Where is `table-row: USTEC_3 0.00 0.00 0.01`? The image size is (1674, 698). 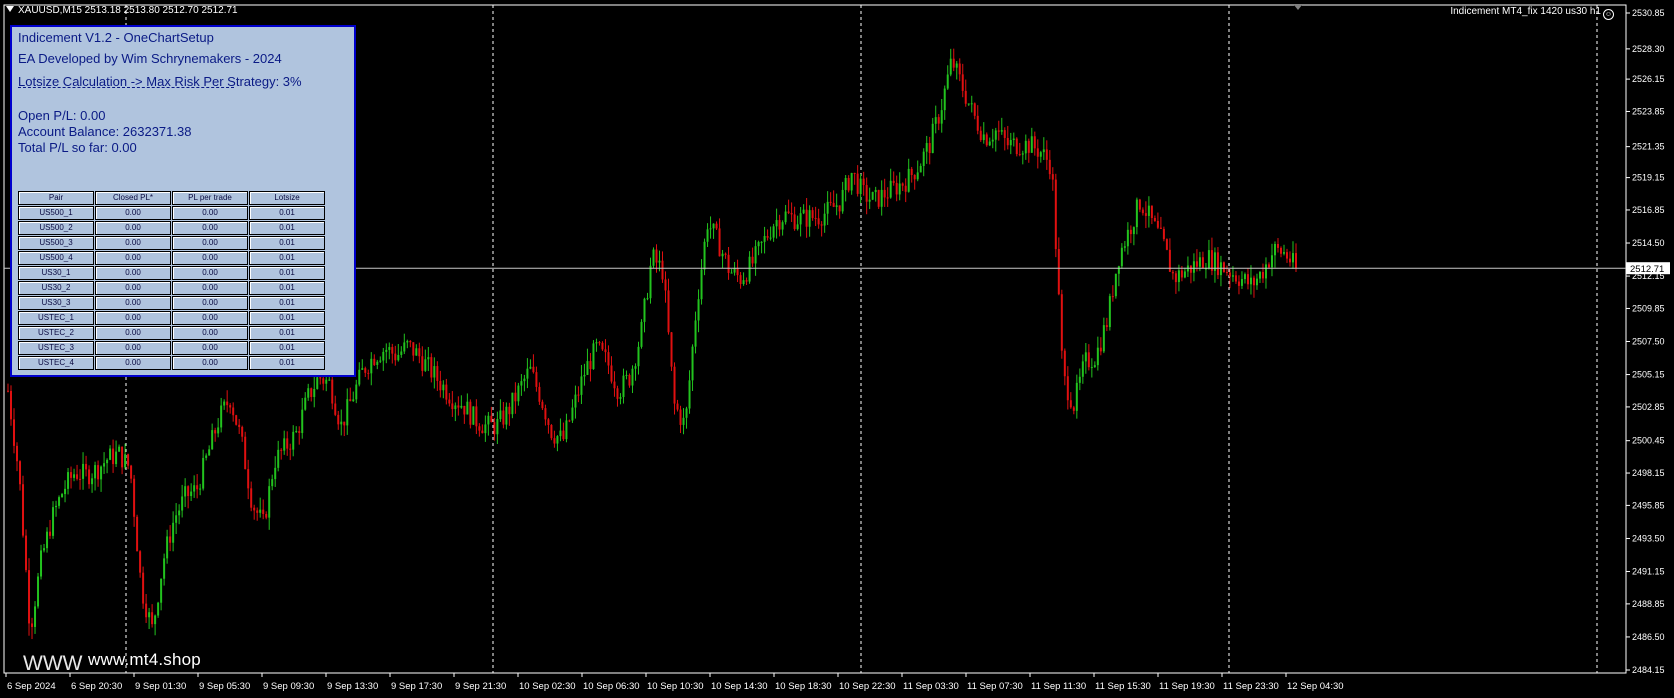 table-row: USTEC_3 0.00 0.00 0.01 is located at coordinates (171, 348).